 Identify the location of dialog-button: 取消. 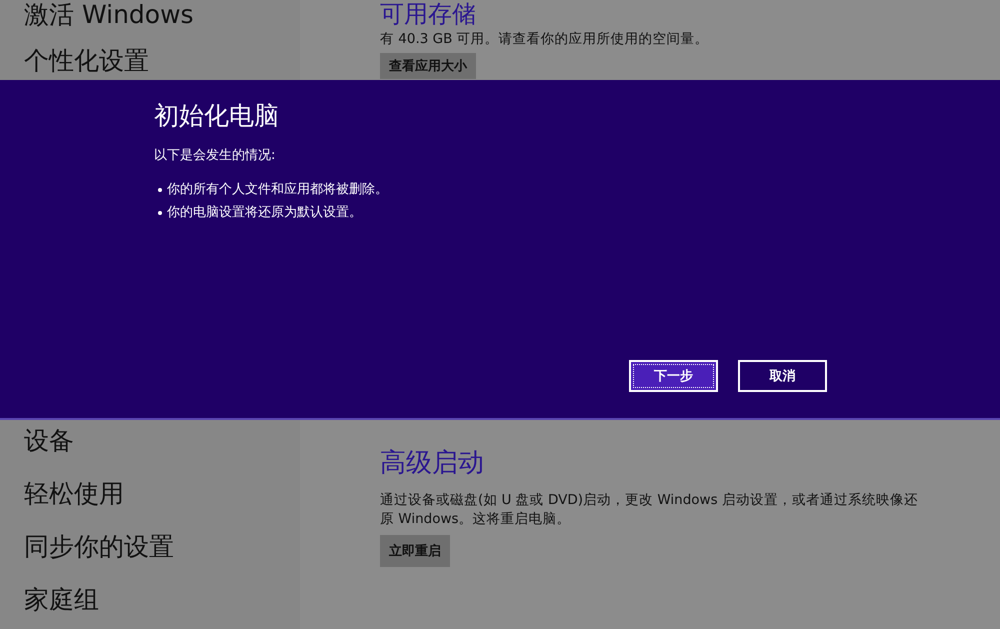
(782, 376).